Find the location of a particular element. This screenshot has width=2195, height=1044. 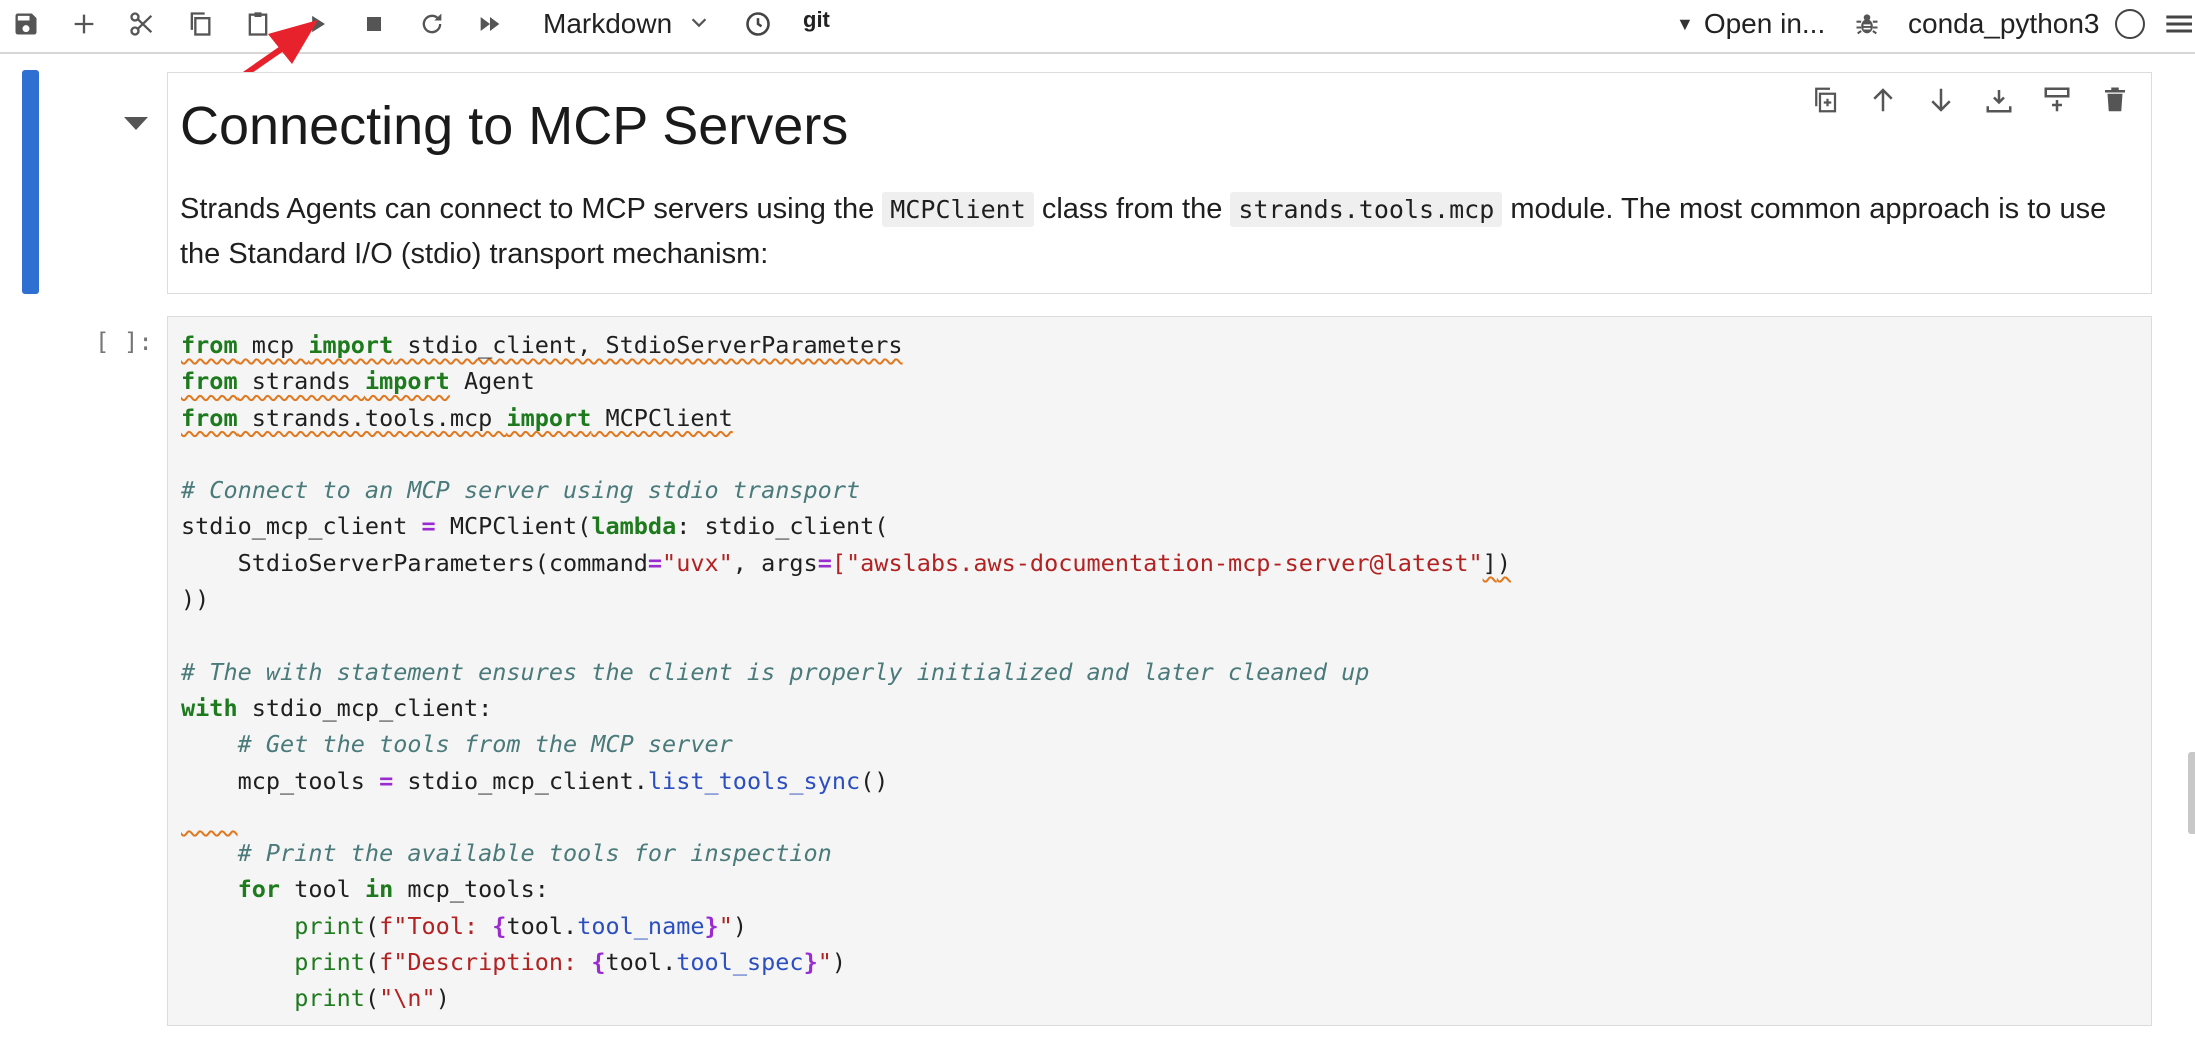

save-icon is located at coordinates (26, 24).